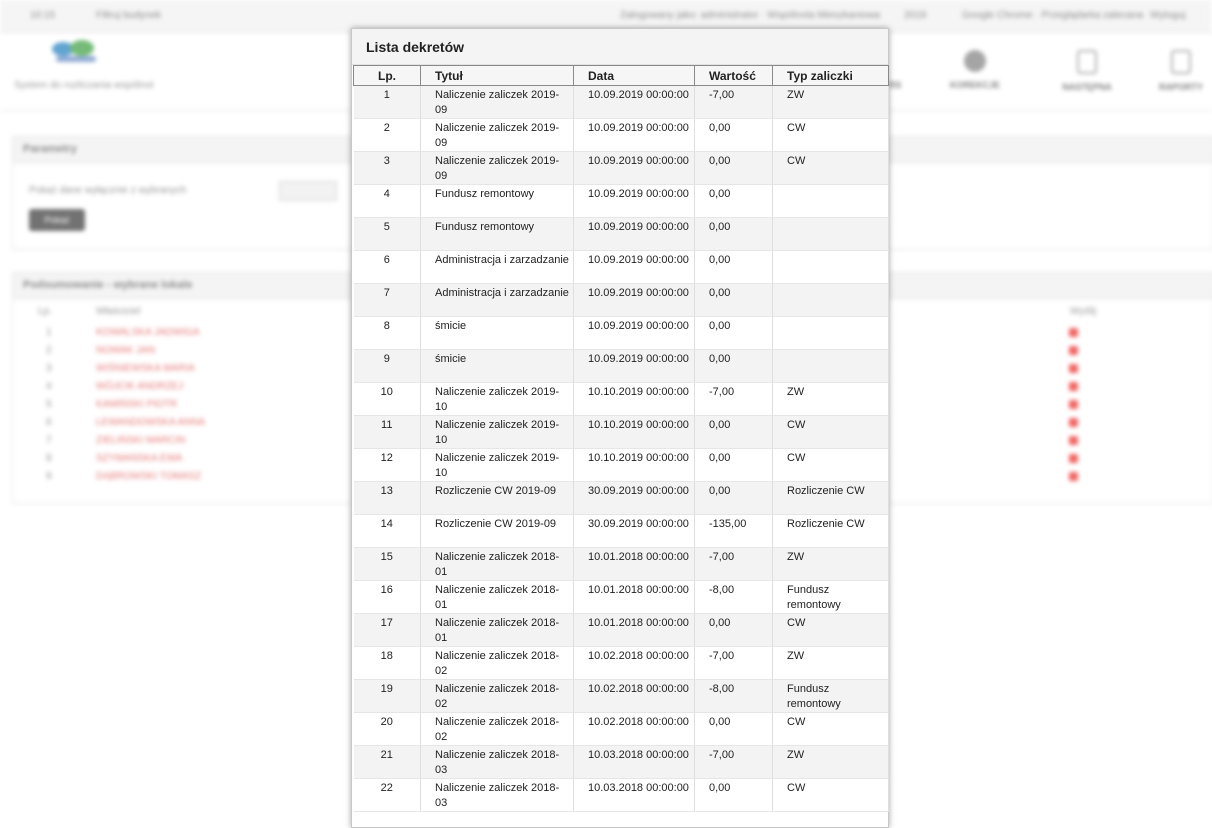 The image size is (1212, 828). Describe the element at coordinates (387, 762) in the screenshot. I see `cell-lp: 21` at that location.